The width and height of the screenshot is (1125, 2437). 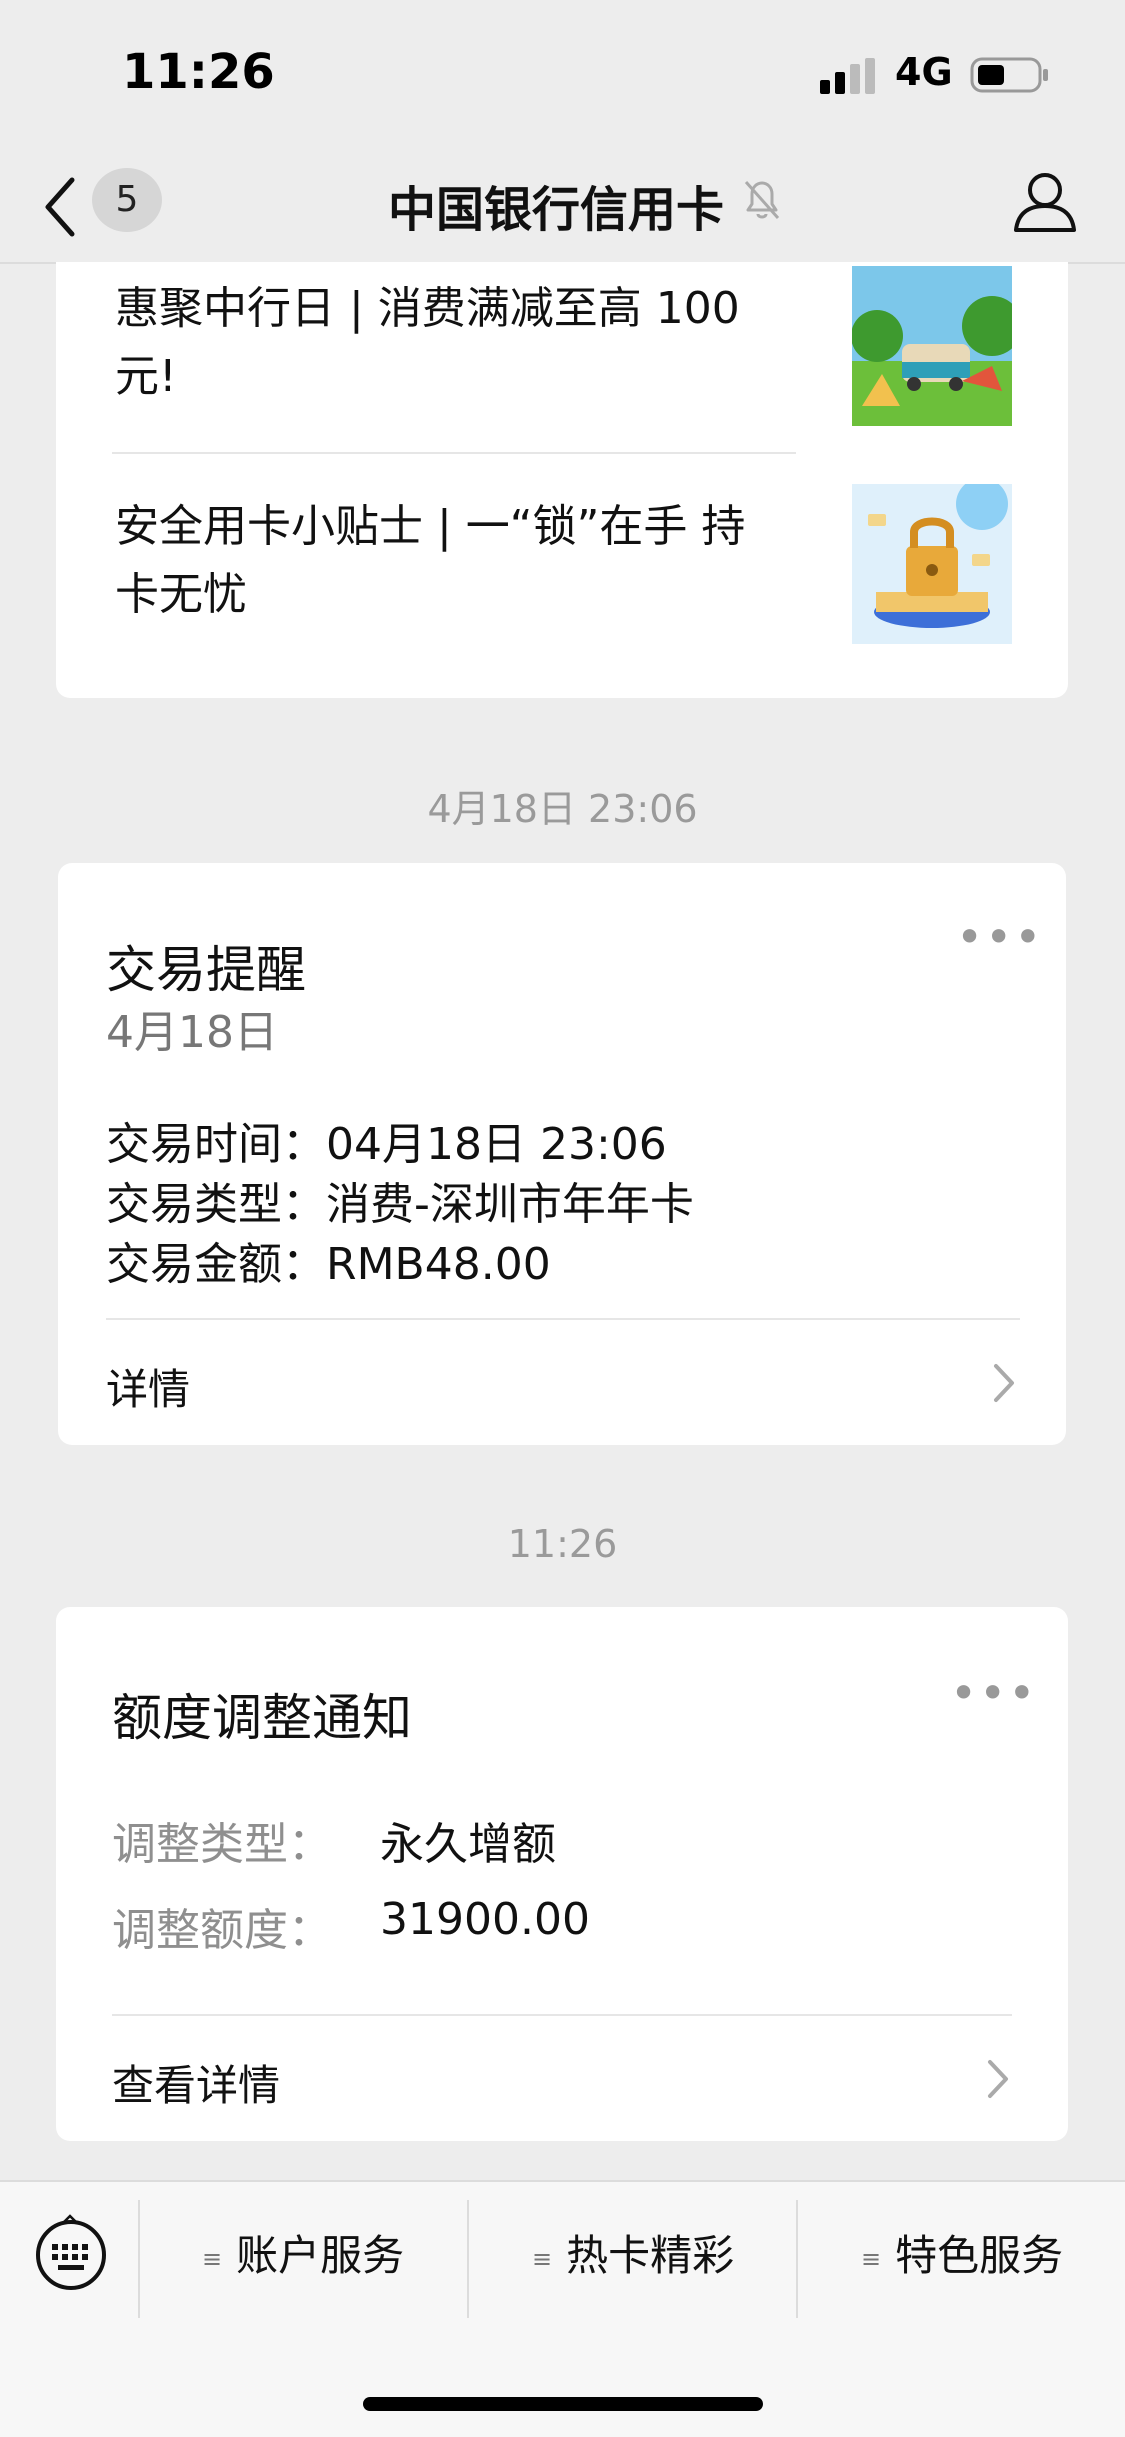 What do you see at coordinates (562, 809) in the screenshot?
I see `message-timestamp: 4月18日 23:06` at bounding box center [562, 809].